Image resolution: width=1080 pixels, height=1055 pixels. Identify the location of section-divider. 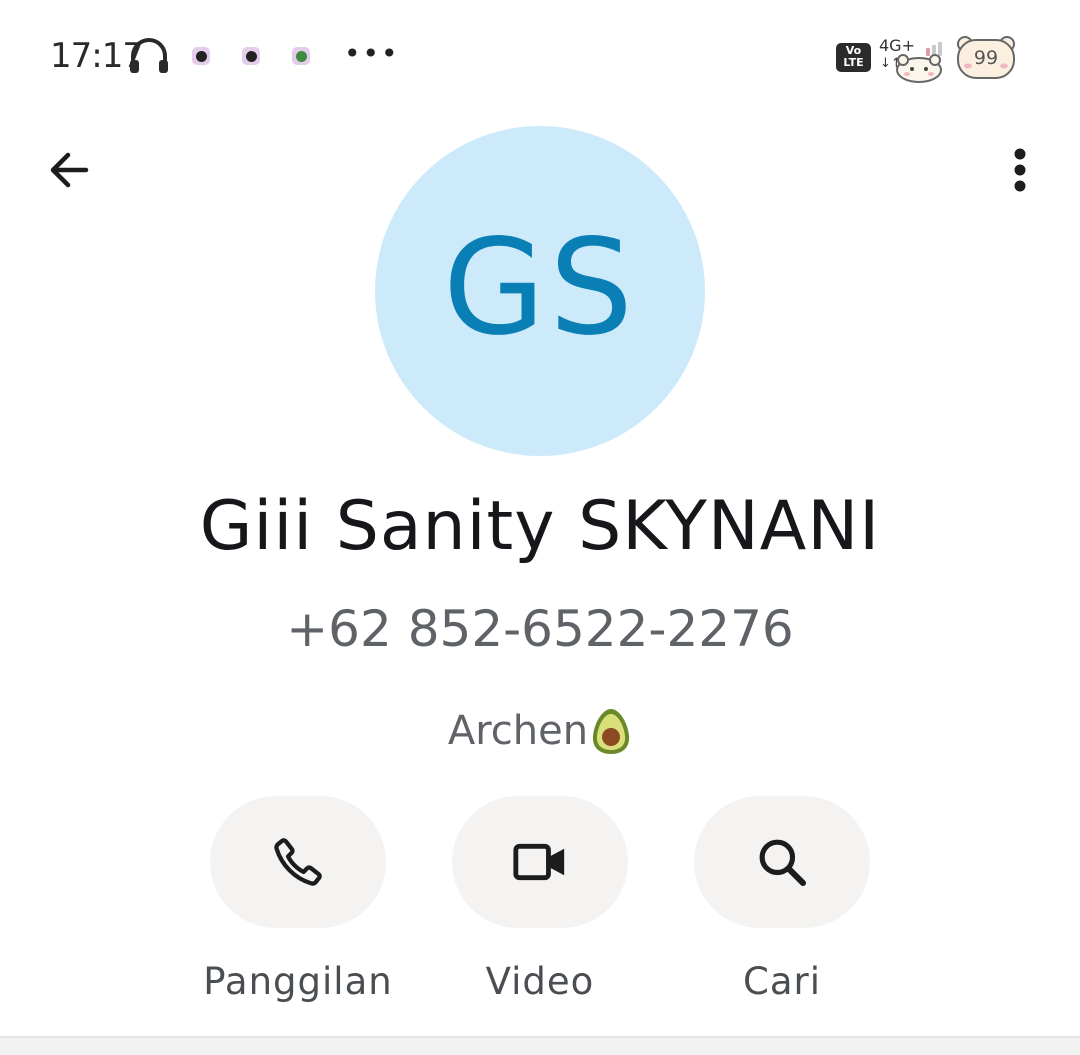
(540, 1045).